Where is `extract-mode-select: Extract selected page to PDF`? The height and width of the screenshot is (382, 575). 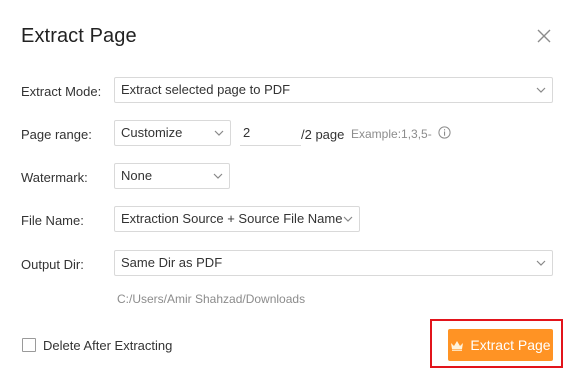 extract-mode-select: Extract selected page to PDF is located at coordinates (333, 90).